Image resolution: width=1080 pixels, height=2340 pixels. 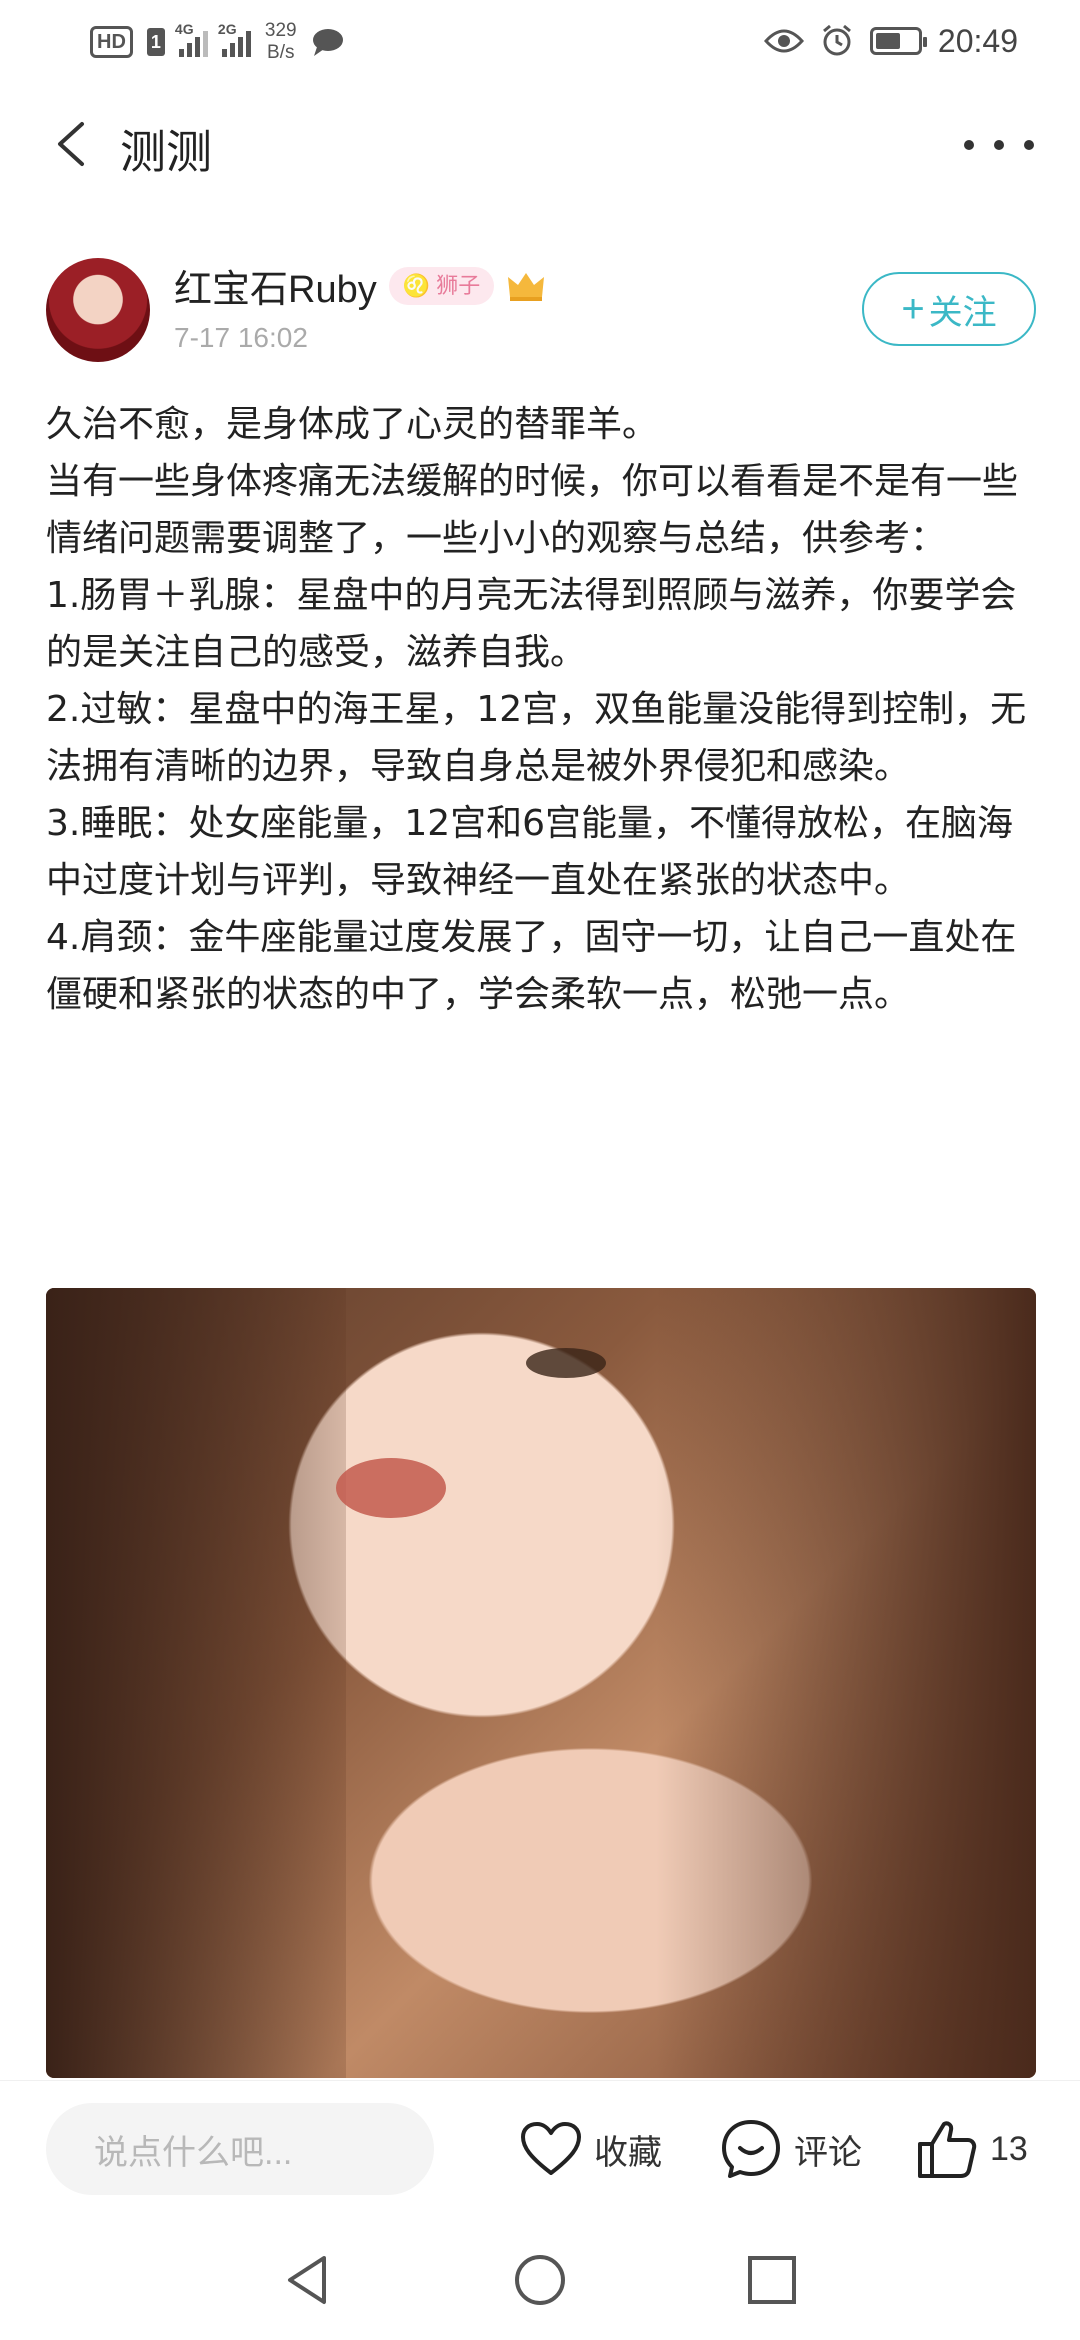 What do you see at coordinates (566, 1363) in the screenshot?
I see `image-eye` at bounding box center [566, 1363].